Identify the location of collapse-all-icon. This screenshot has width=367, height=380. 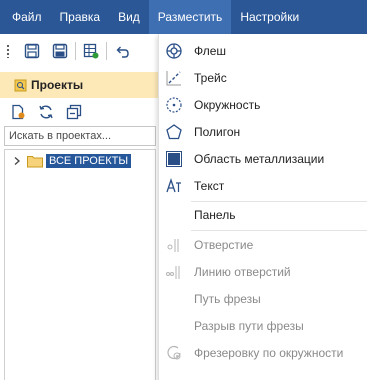
(74, 112).